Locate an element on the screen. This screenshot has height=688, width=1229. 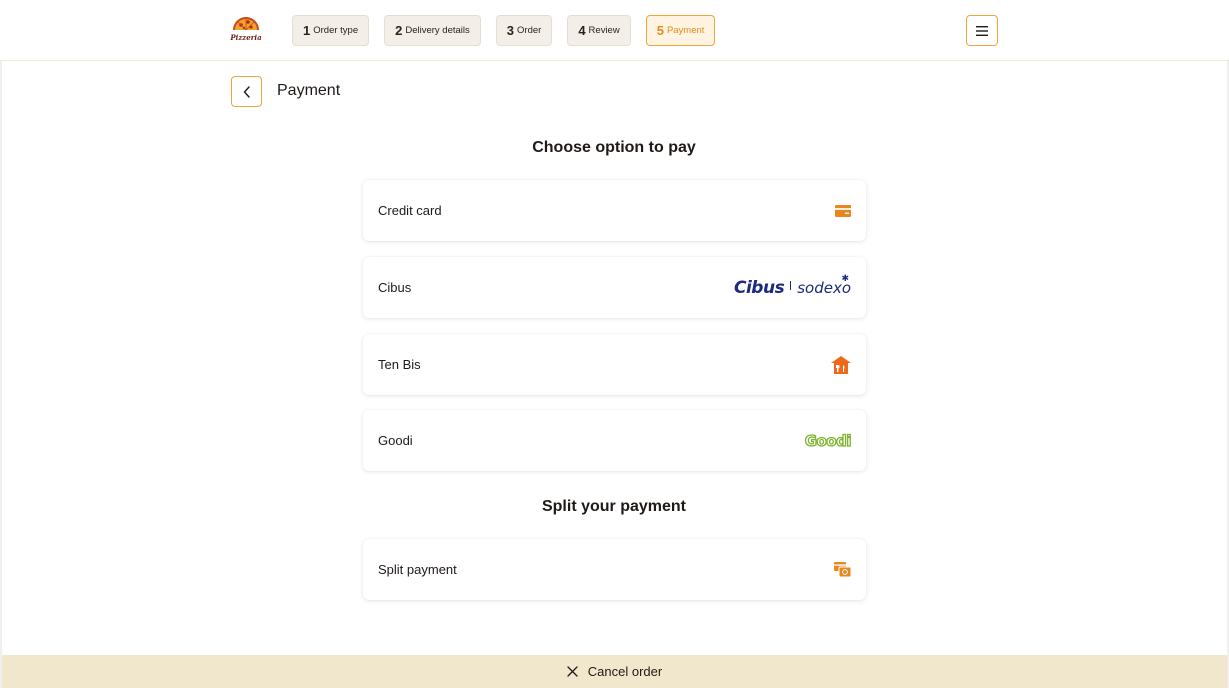
step-delivery-details: 2 Delivery details is located at coordinates (432, 30).